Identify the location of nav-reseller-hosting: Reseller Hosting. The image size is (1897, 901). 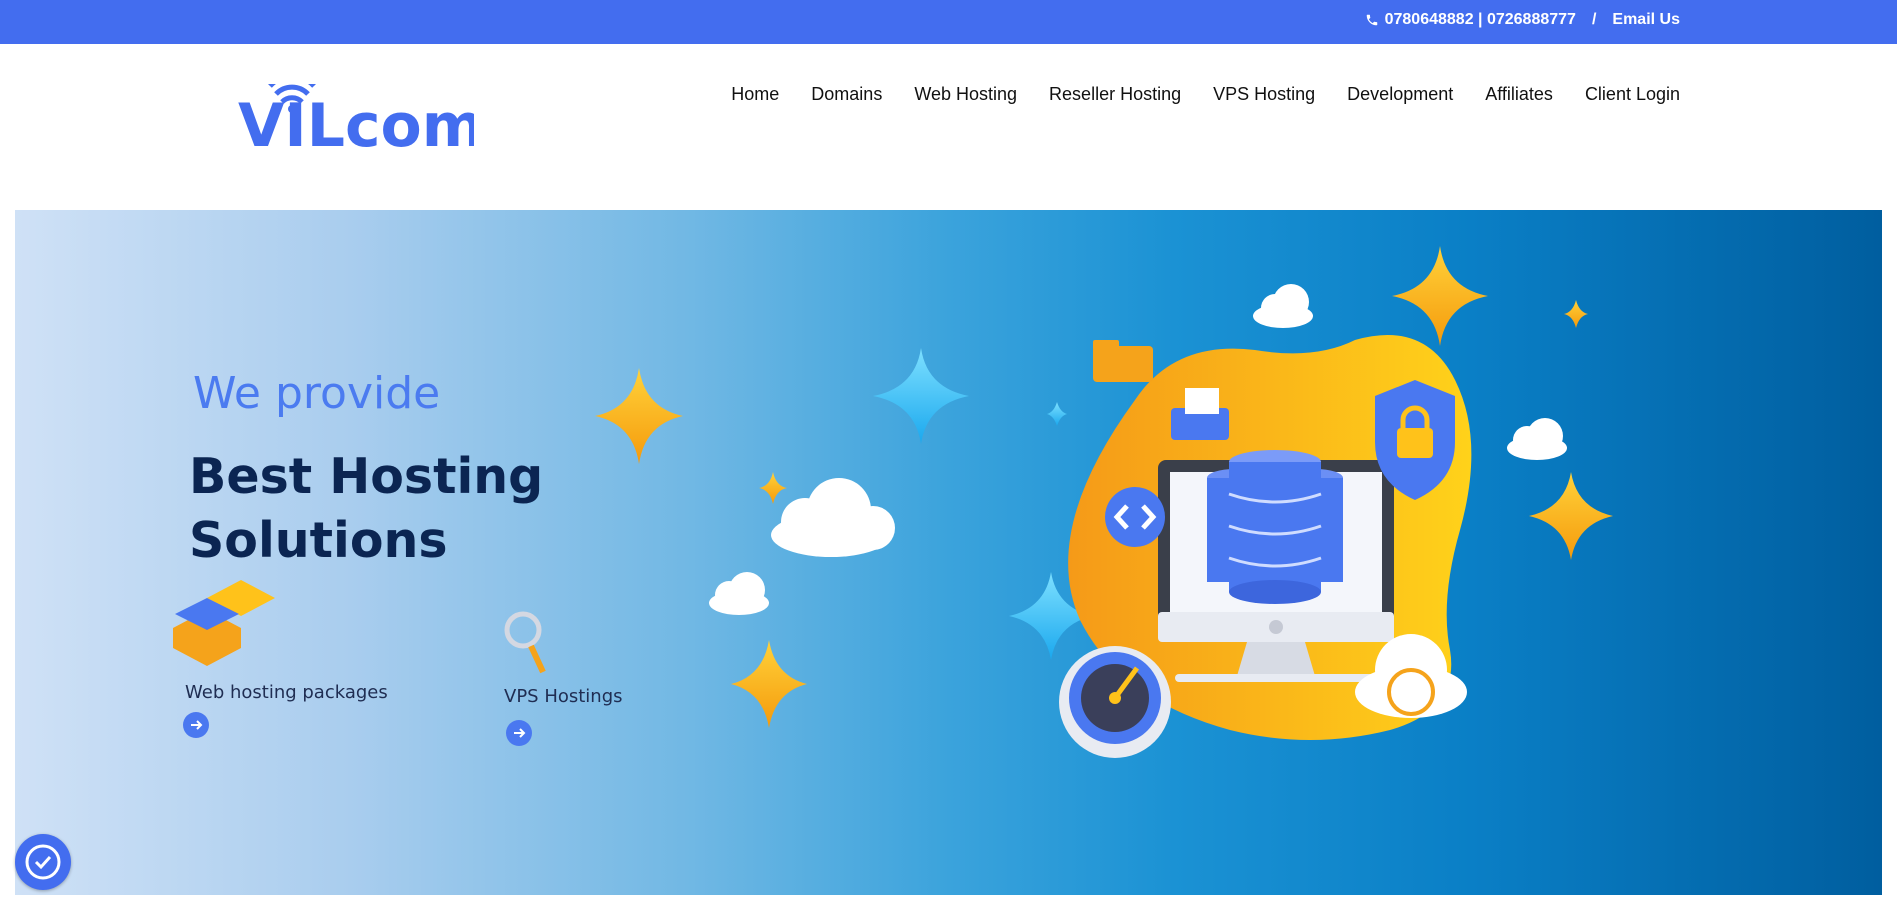
(1115, 94).